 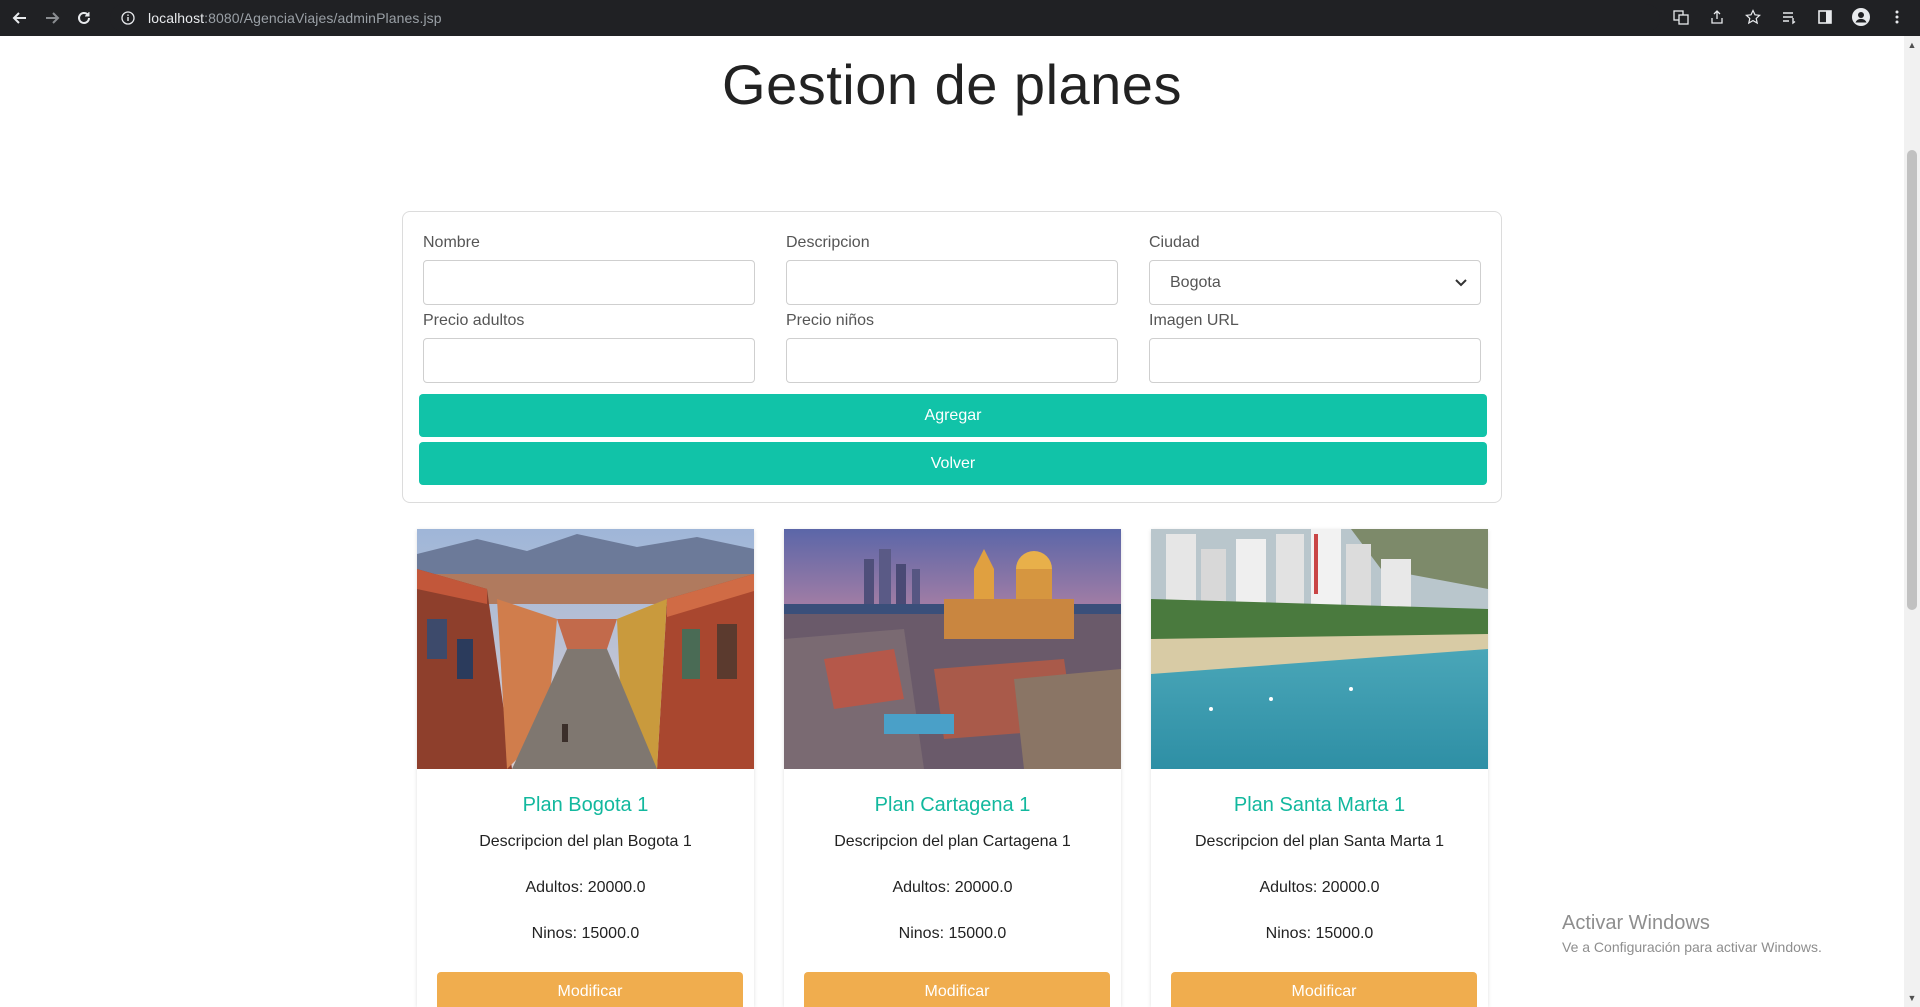 What do you see at coordinates (1912, 380) in the screenshot?
I see `scrollbar-thumb` at bounding box center [1912, 380].